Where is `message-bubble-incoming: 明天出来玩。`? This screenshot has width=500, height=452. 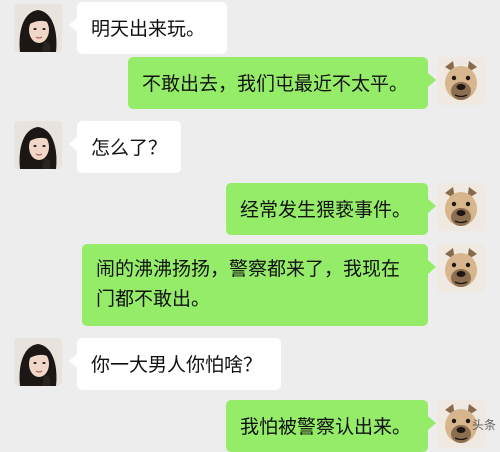 message-bubble-incoming: 明天出来玩。 is located at coordinates (152, 28).